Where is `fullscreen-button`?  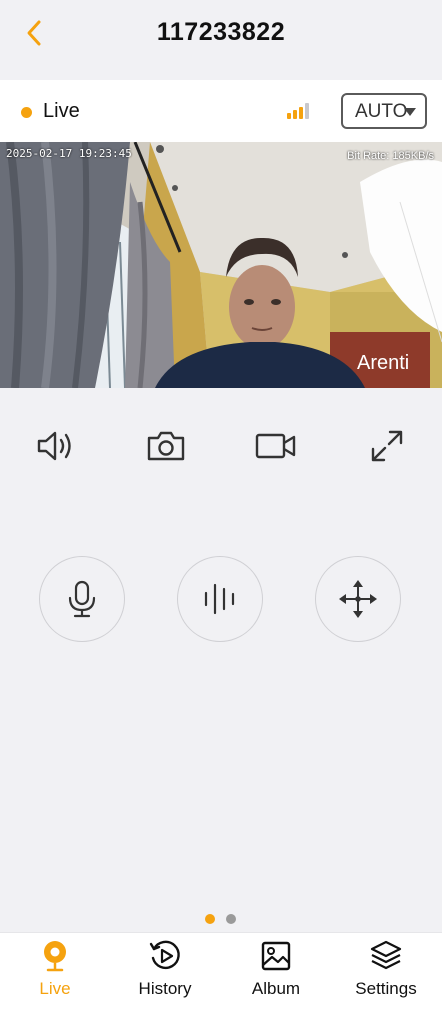 fullscreen-button is located at coordinates (387, 446).